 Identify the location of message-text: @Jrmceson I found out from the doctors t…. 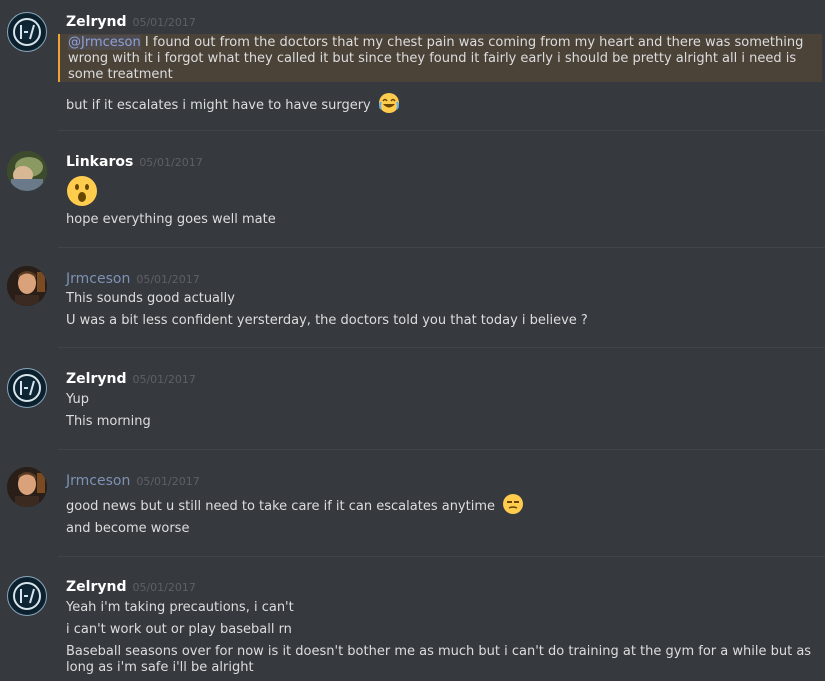
(443, 59).